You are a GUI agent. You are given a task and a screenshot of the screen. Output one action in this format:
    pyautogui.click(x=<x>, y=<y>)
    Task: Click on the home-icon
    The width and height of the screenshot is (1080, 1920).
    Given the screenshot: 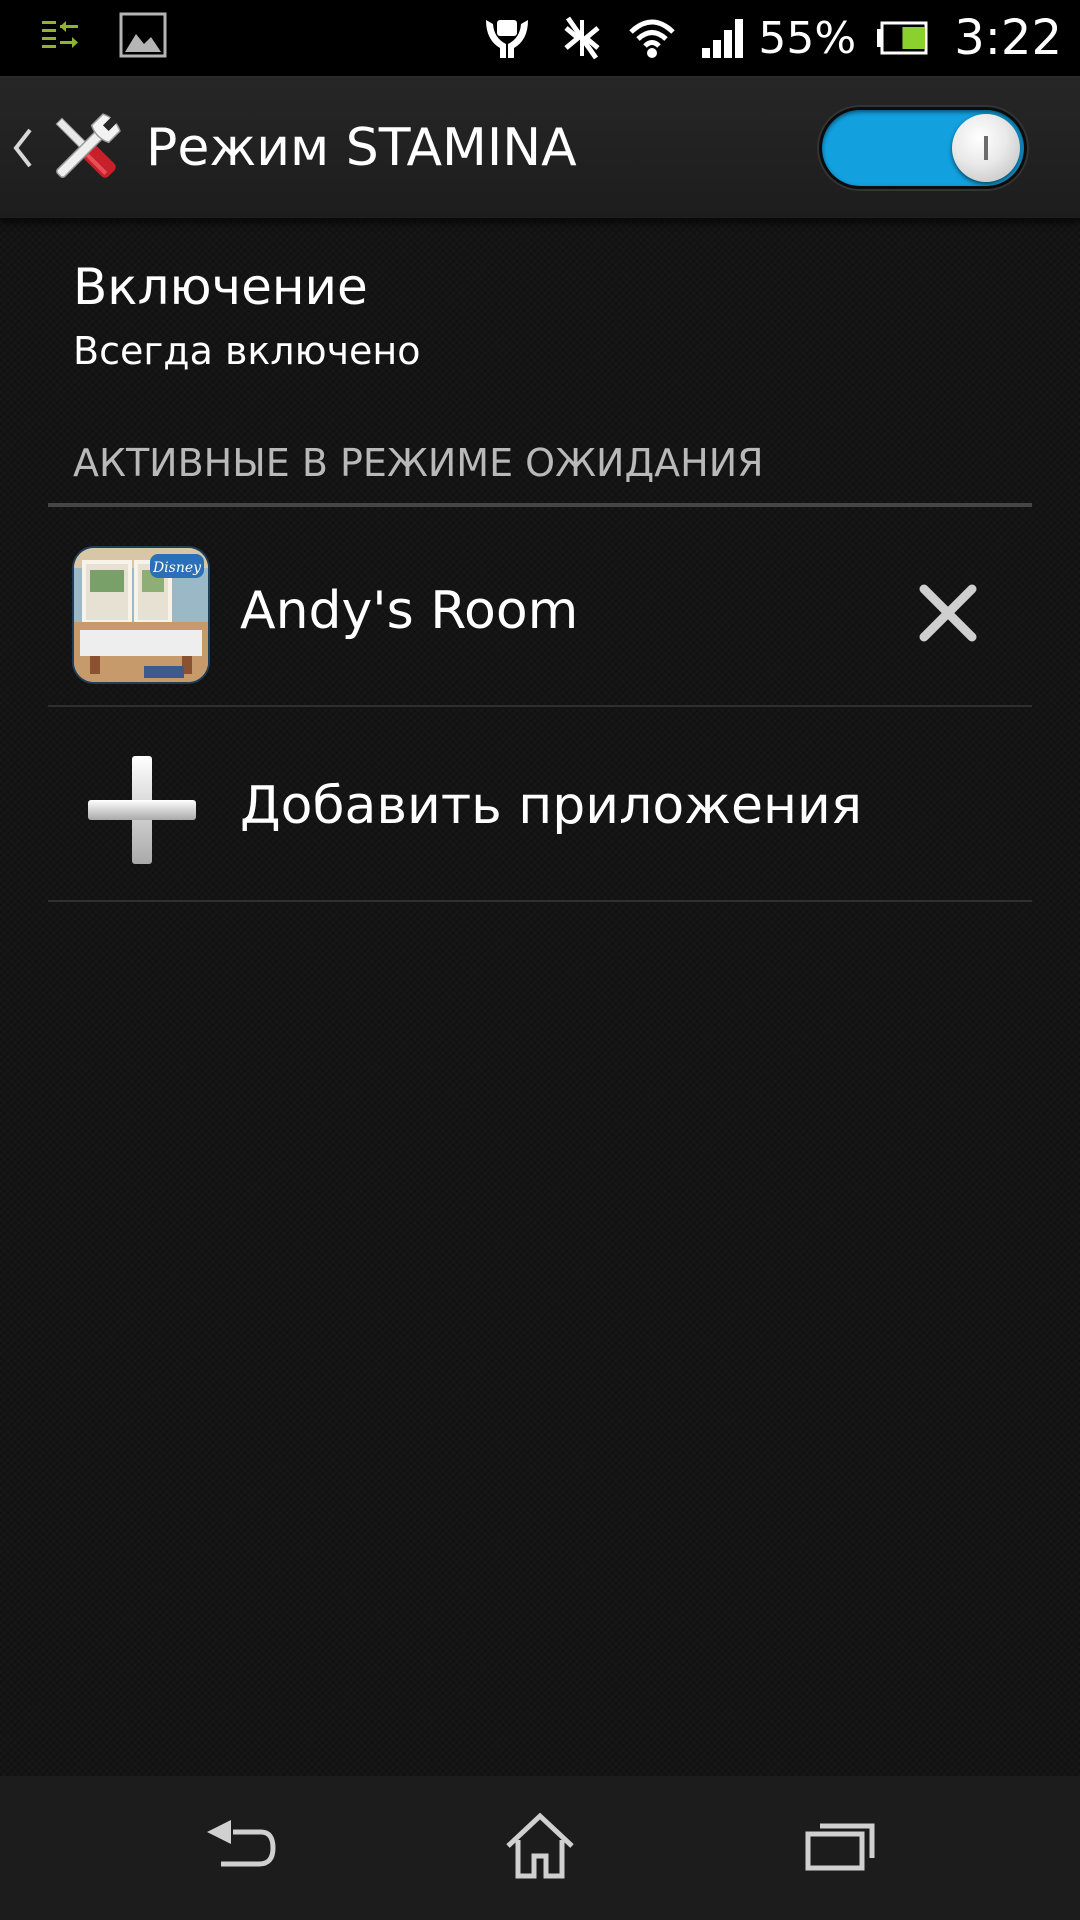 What is the action you would take?
    pyautogui.click(x=540, y=1848)
    